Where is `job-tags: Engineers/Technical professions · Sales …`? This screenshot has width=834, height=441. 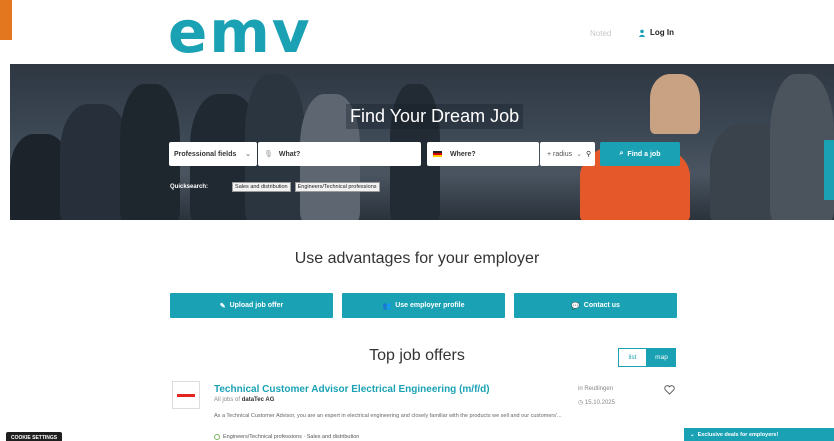 job-tags: Engineers/Technical professions · Sales … is located at coordinates (286, 437).